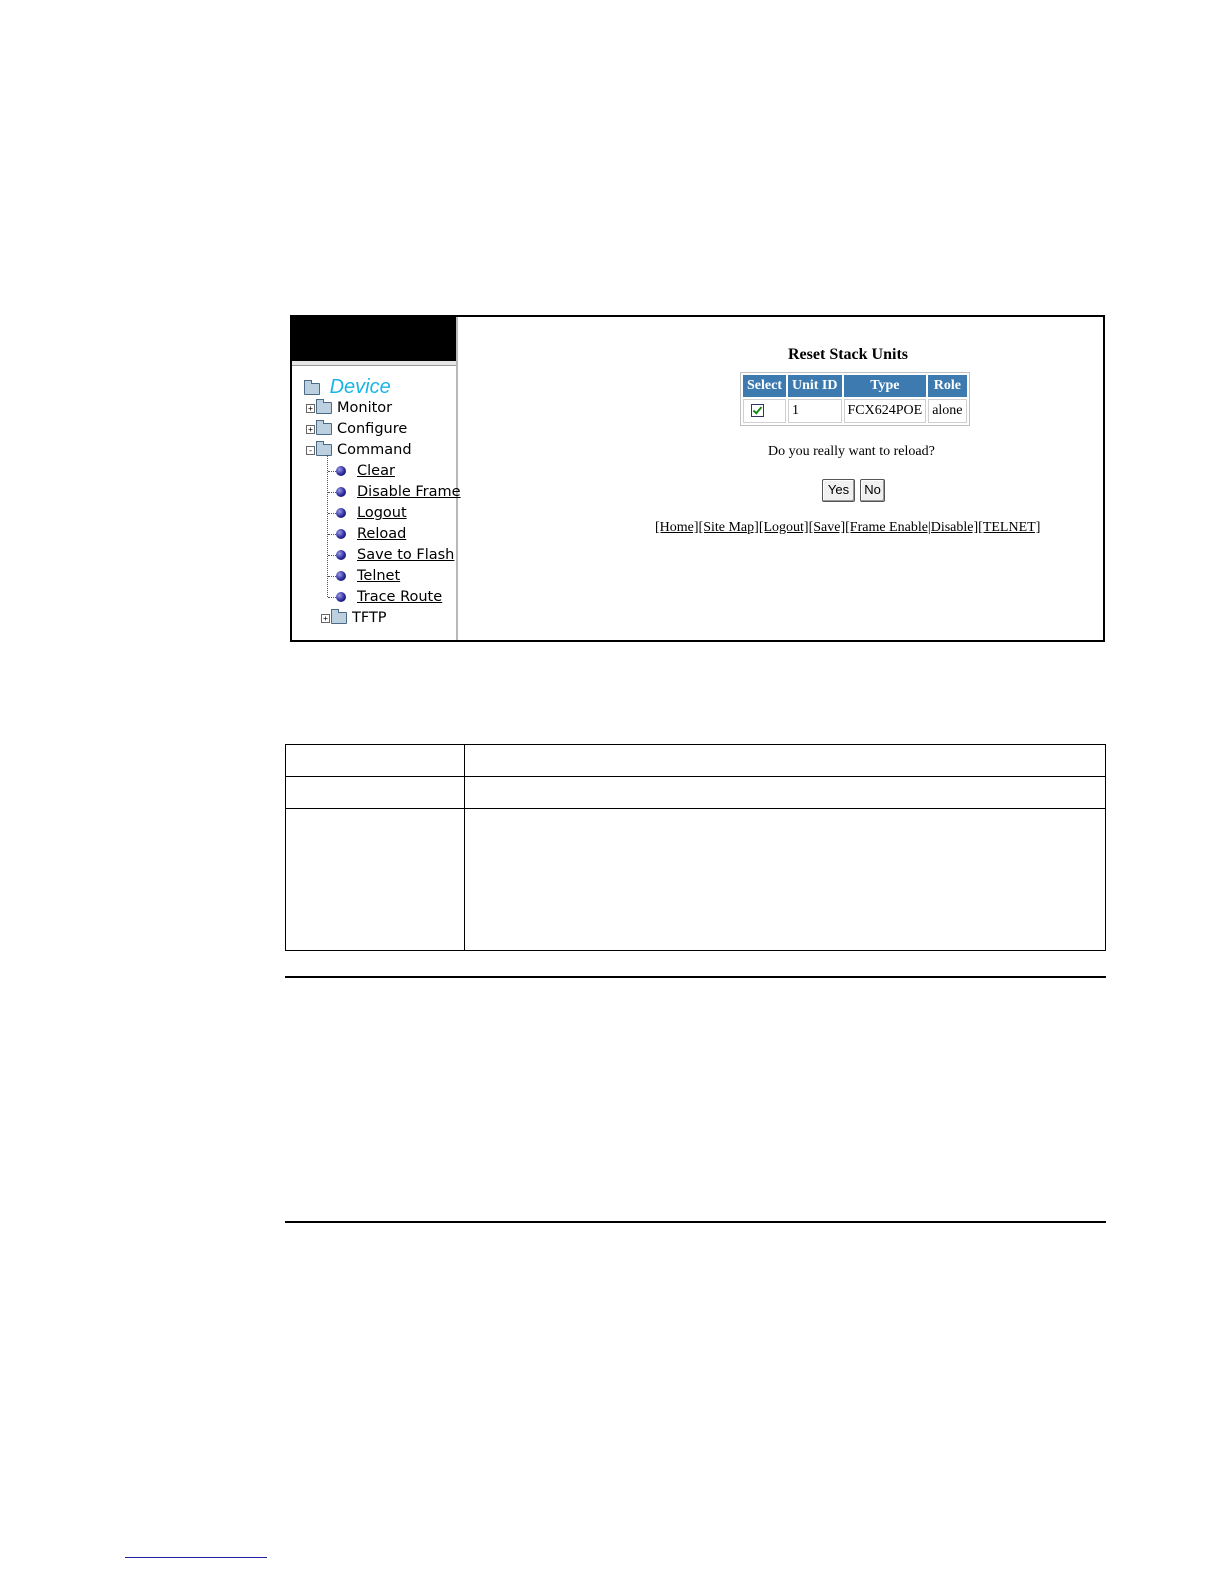 This screenshot has width=1224, height=1584. I want to click on nav-header-banner, so click(374, 339).